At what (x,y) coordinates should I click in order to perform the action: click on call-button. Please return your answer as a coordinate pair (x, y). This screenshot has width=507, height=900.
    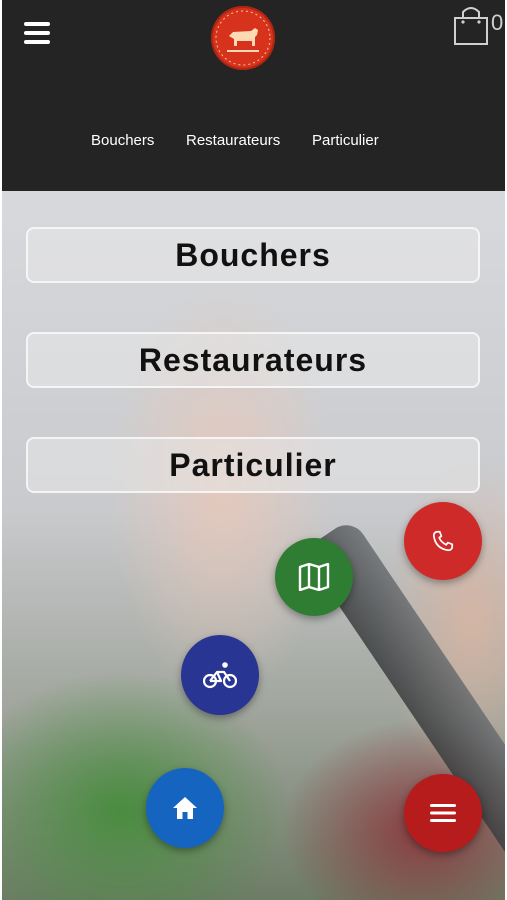
    Looking at the image, I should click on (443, 541).